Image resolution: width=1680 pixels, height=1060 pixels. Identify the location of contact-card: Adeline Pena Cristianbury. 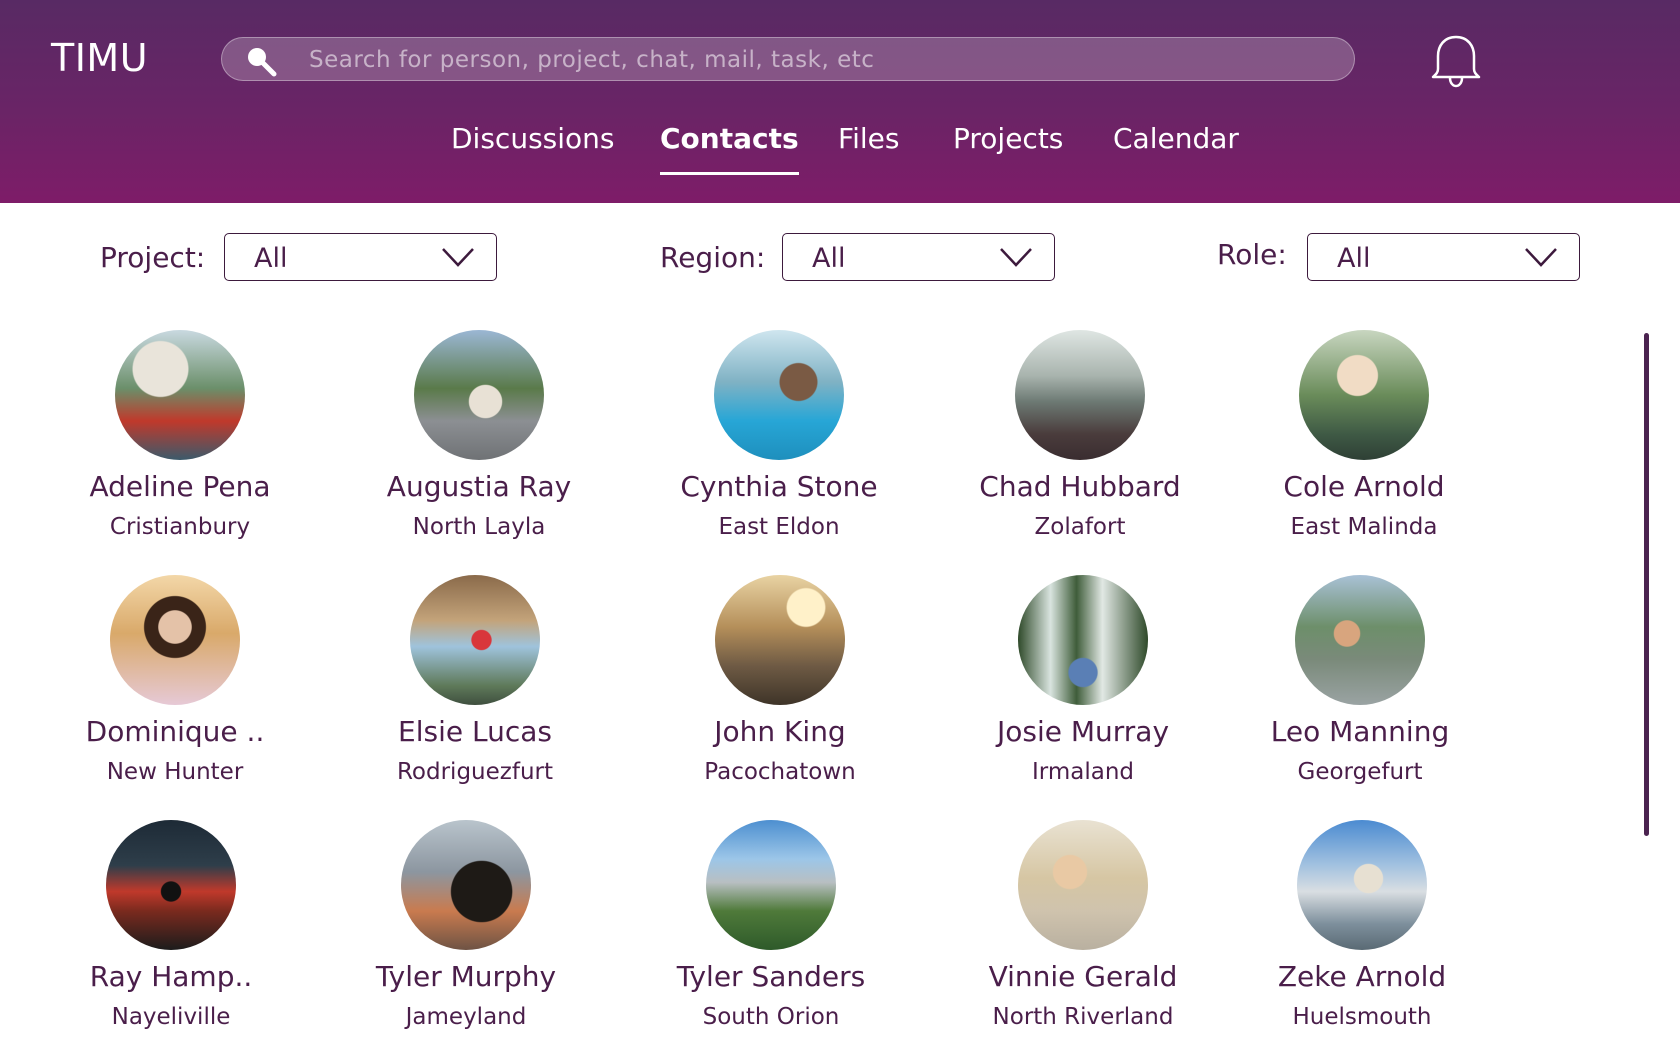
(180, 450).